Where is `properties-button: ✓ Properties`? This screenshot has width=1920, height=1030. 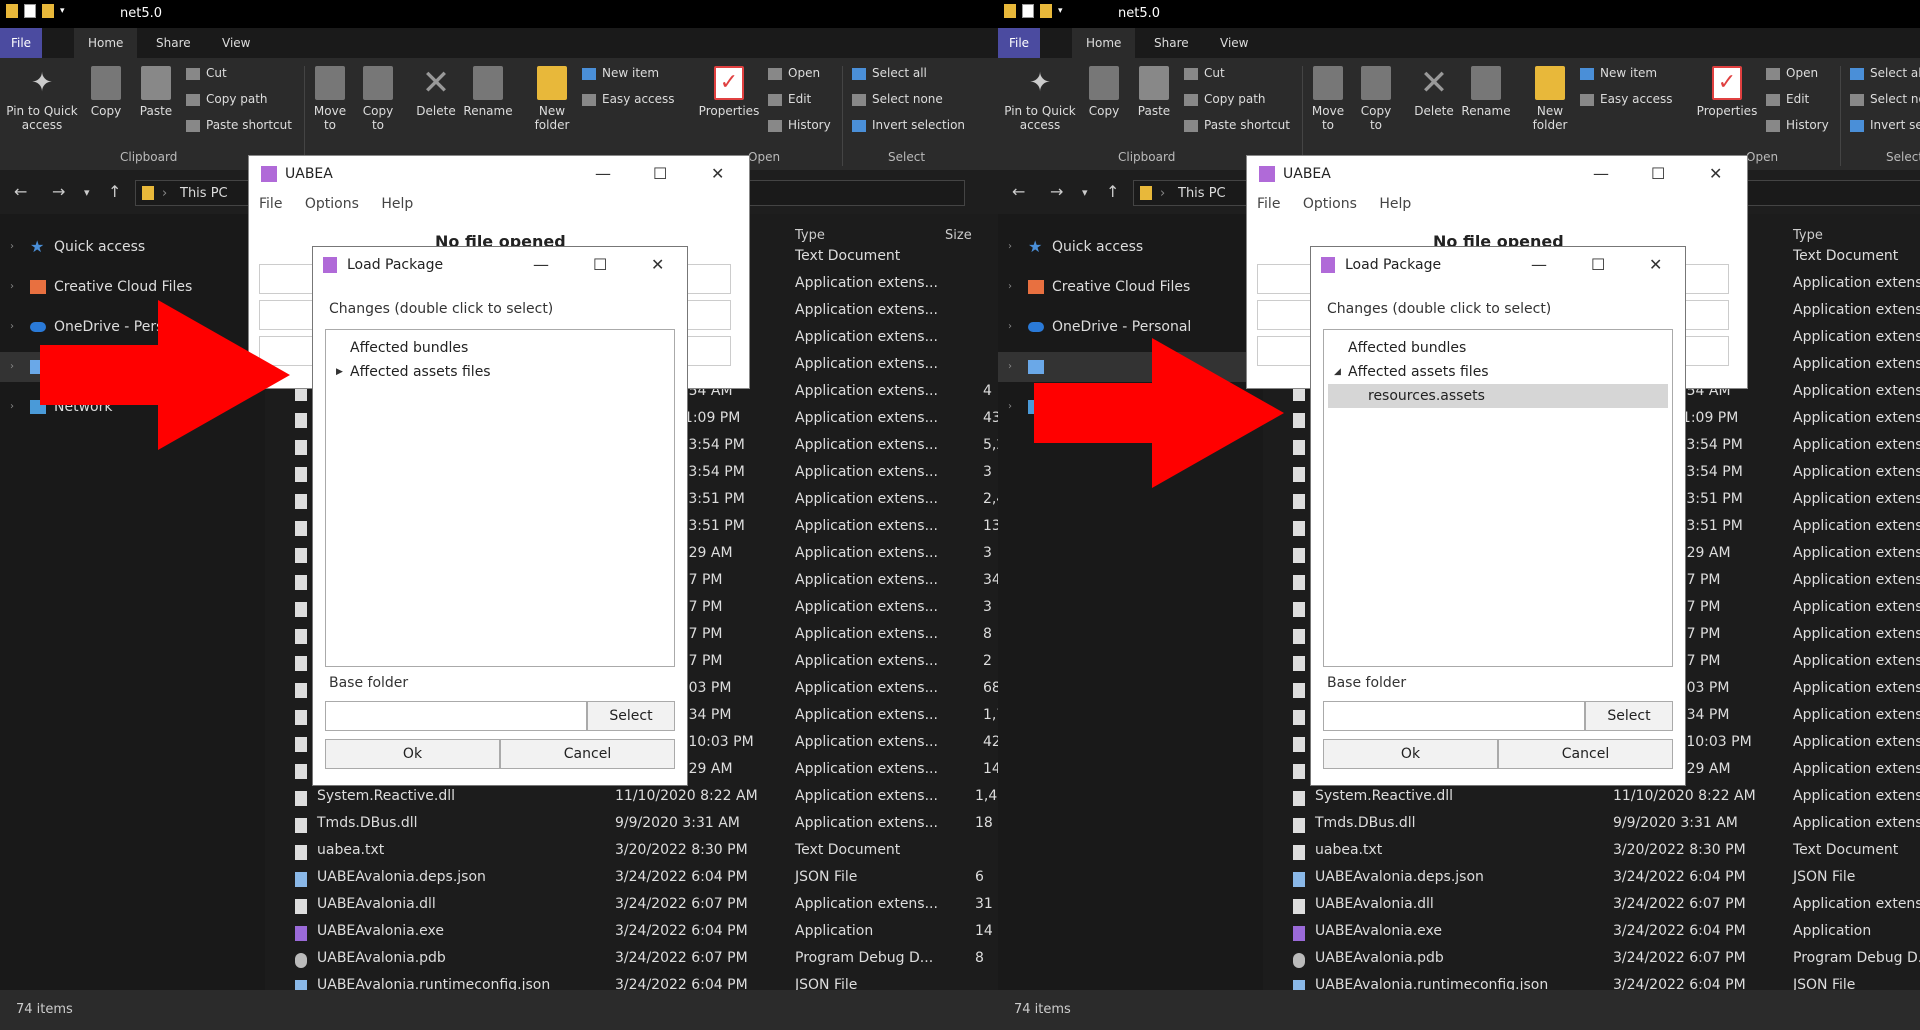
properties-button: ✓ Properties is located at coordinates (1727, 92).